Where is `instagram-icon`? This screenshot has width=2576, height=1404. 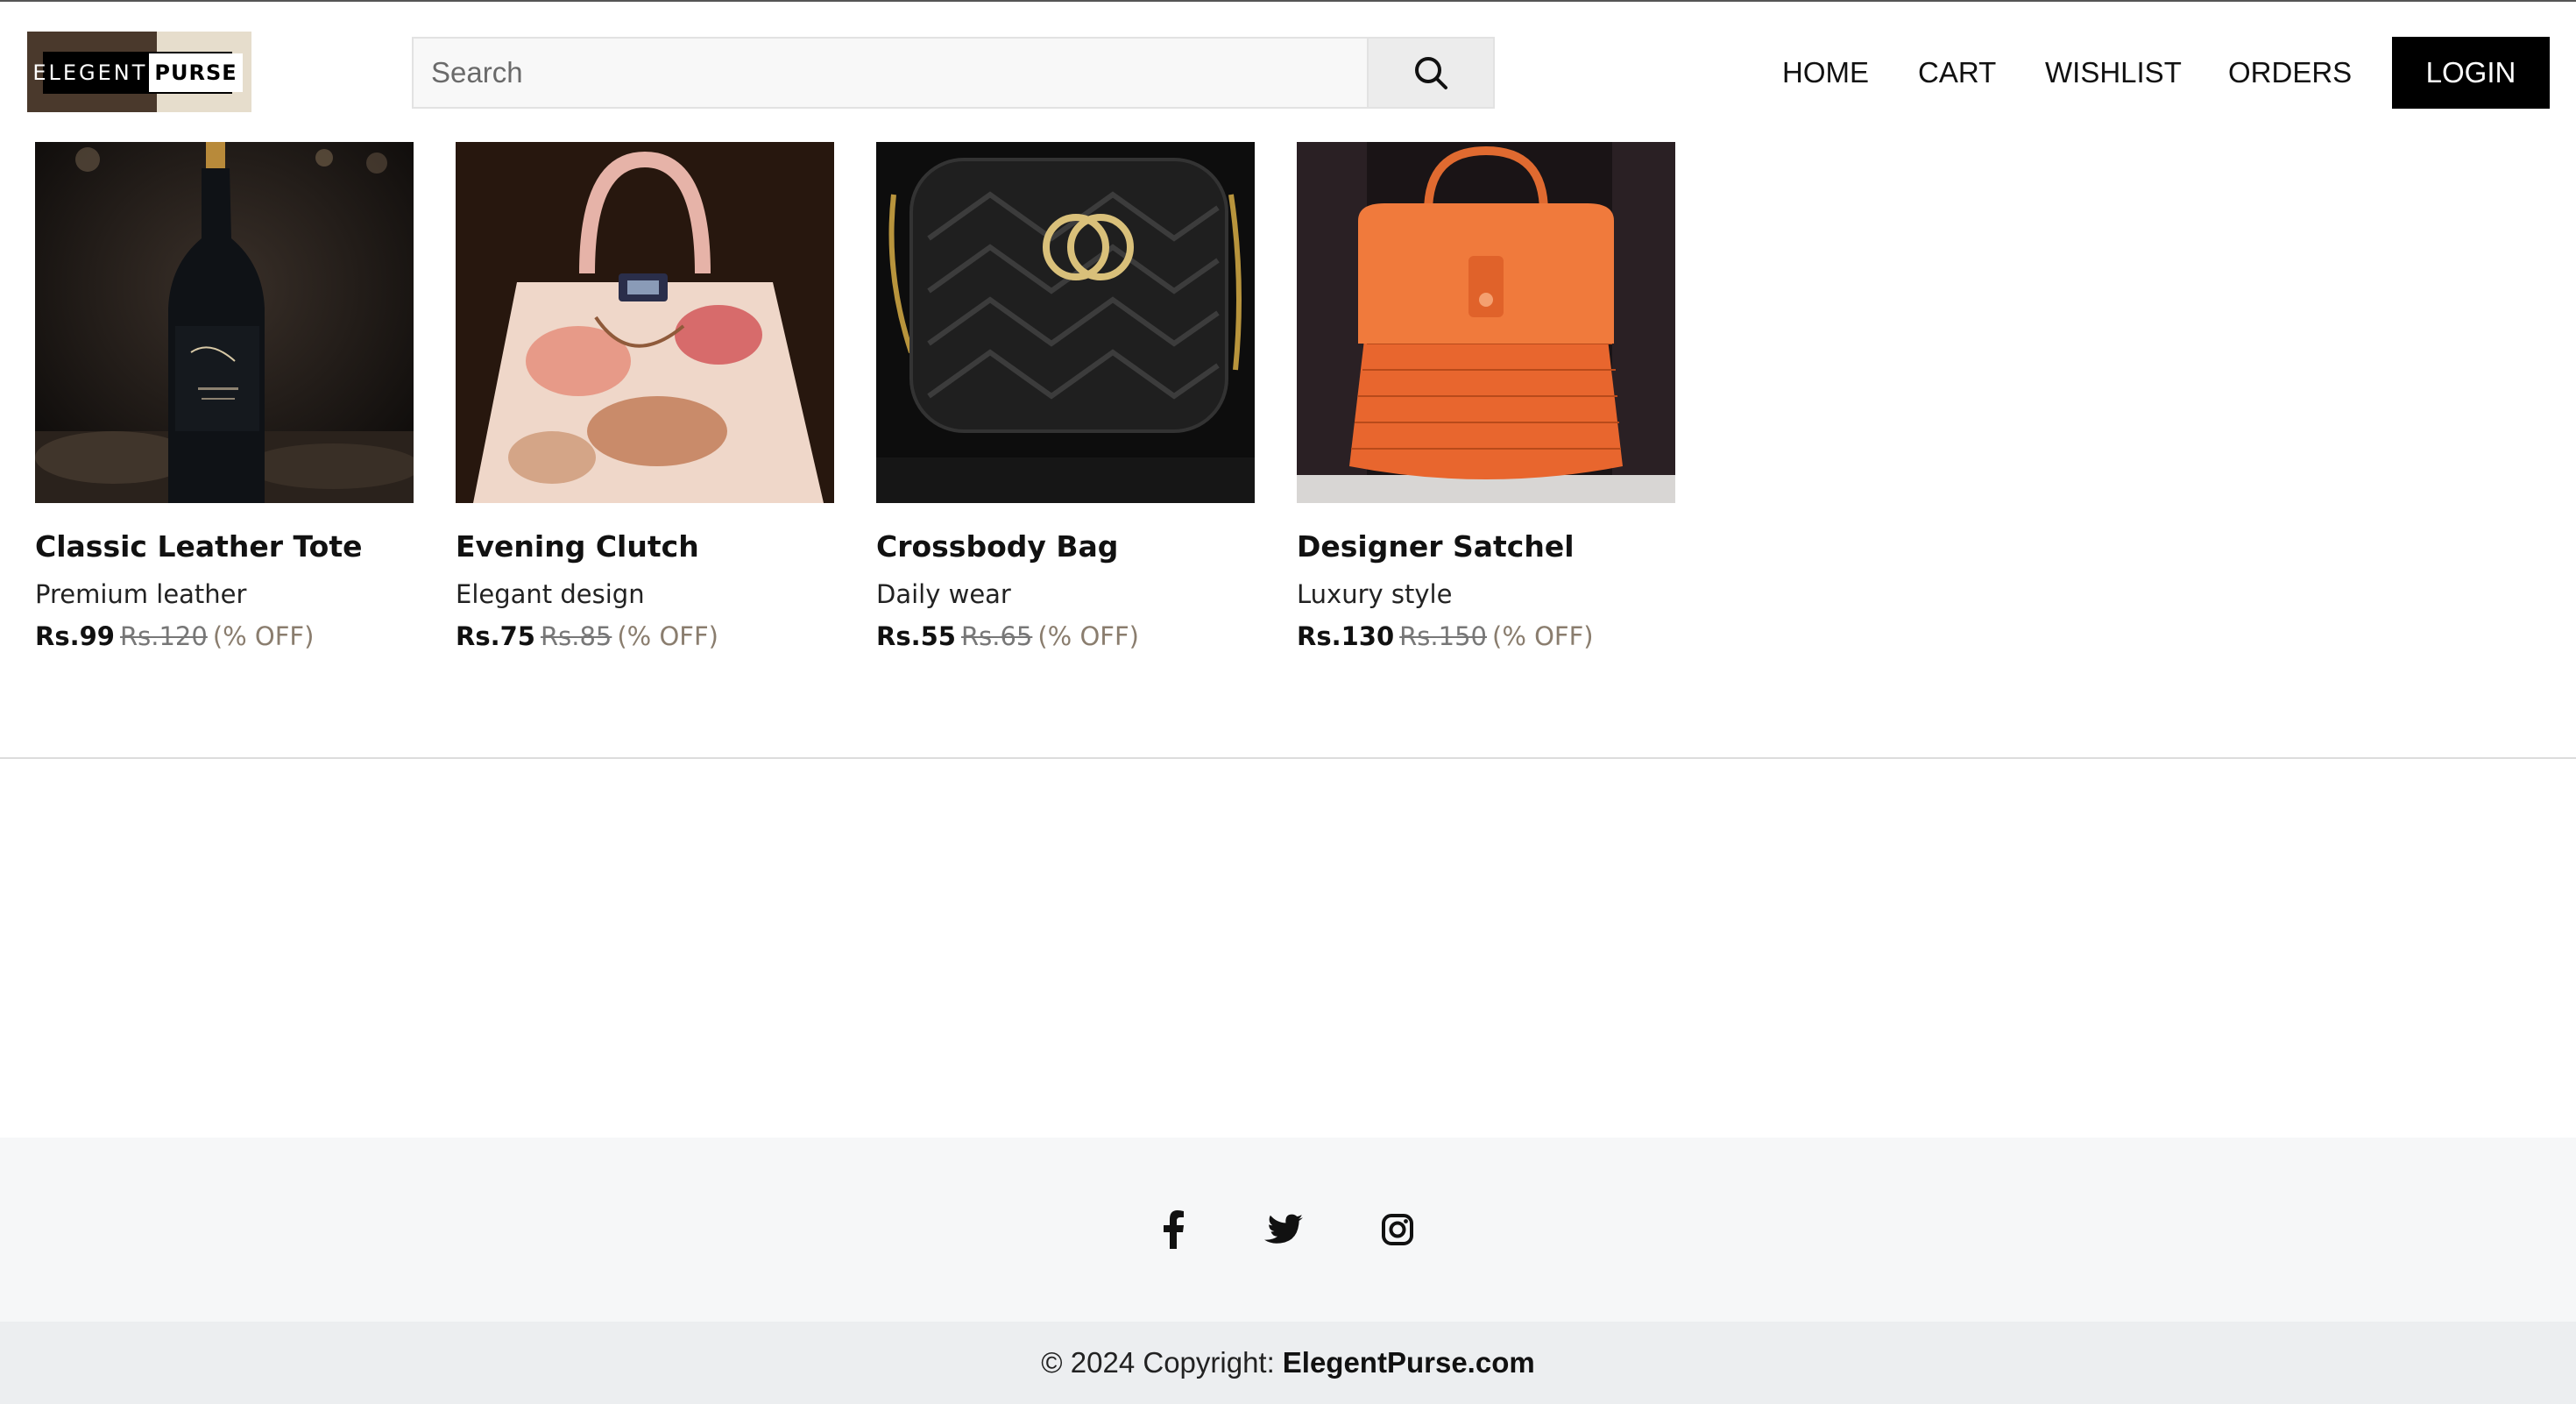
instagram-icon is located at coordinates (1397, 1229).